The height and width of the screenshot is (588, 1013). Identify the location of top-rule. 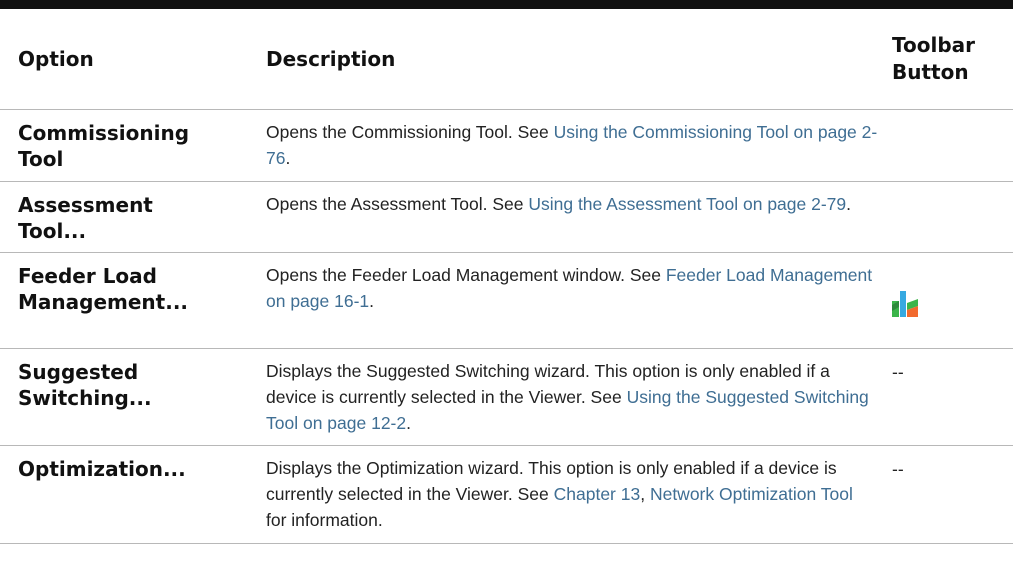
(506, 4).